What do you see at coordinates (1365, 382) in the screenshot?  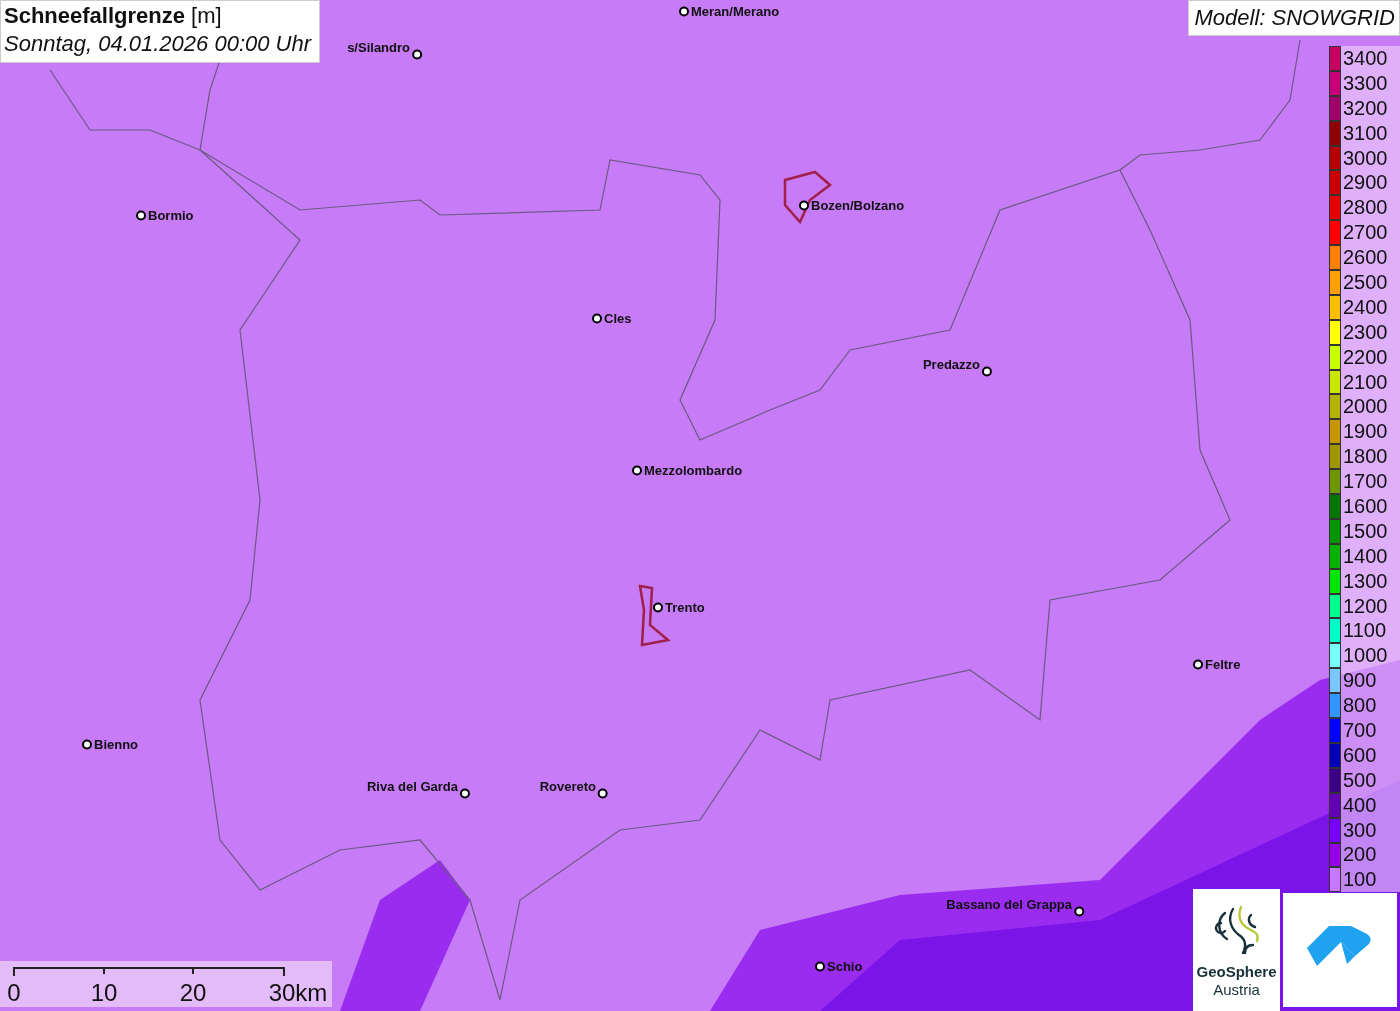 I see `legend-label: 2100` at bounding box center [1365, 382].